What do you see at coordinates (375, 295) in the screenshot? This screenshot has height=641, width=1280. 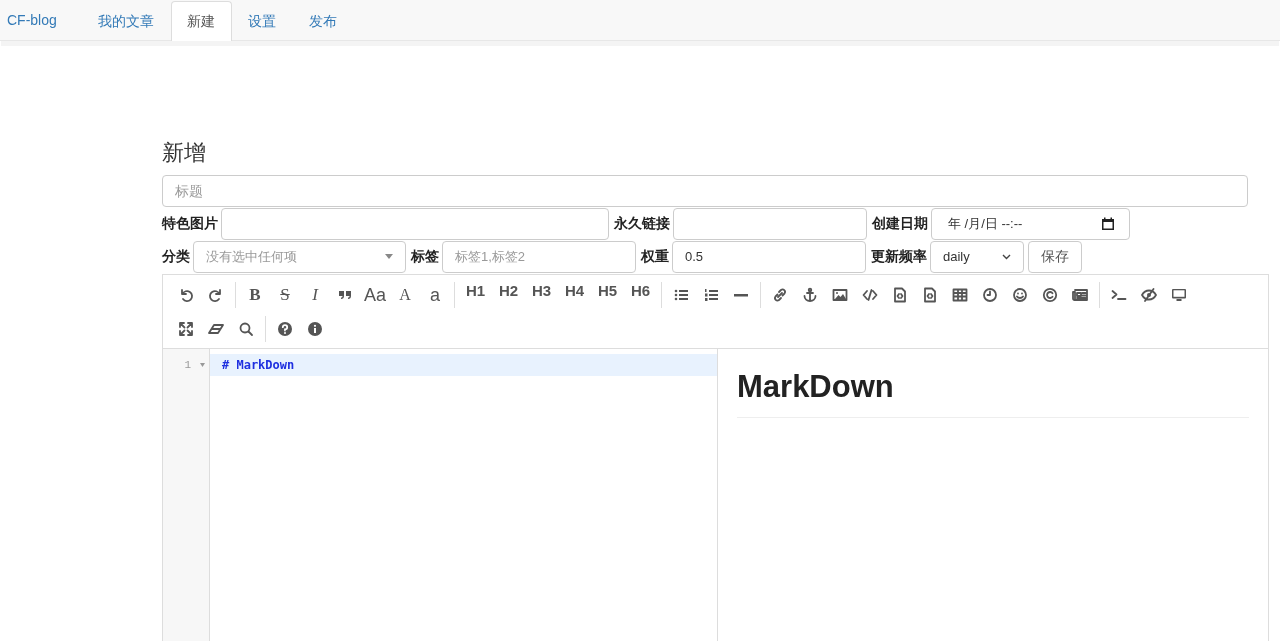 I see `toolbar-button: Aa` at bounding box center [375, 295].